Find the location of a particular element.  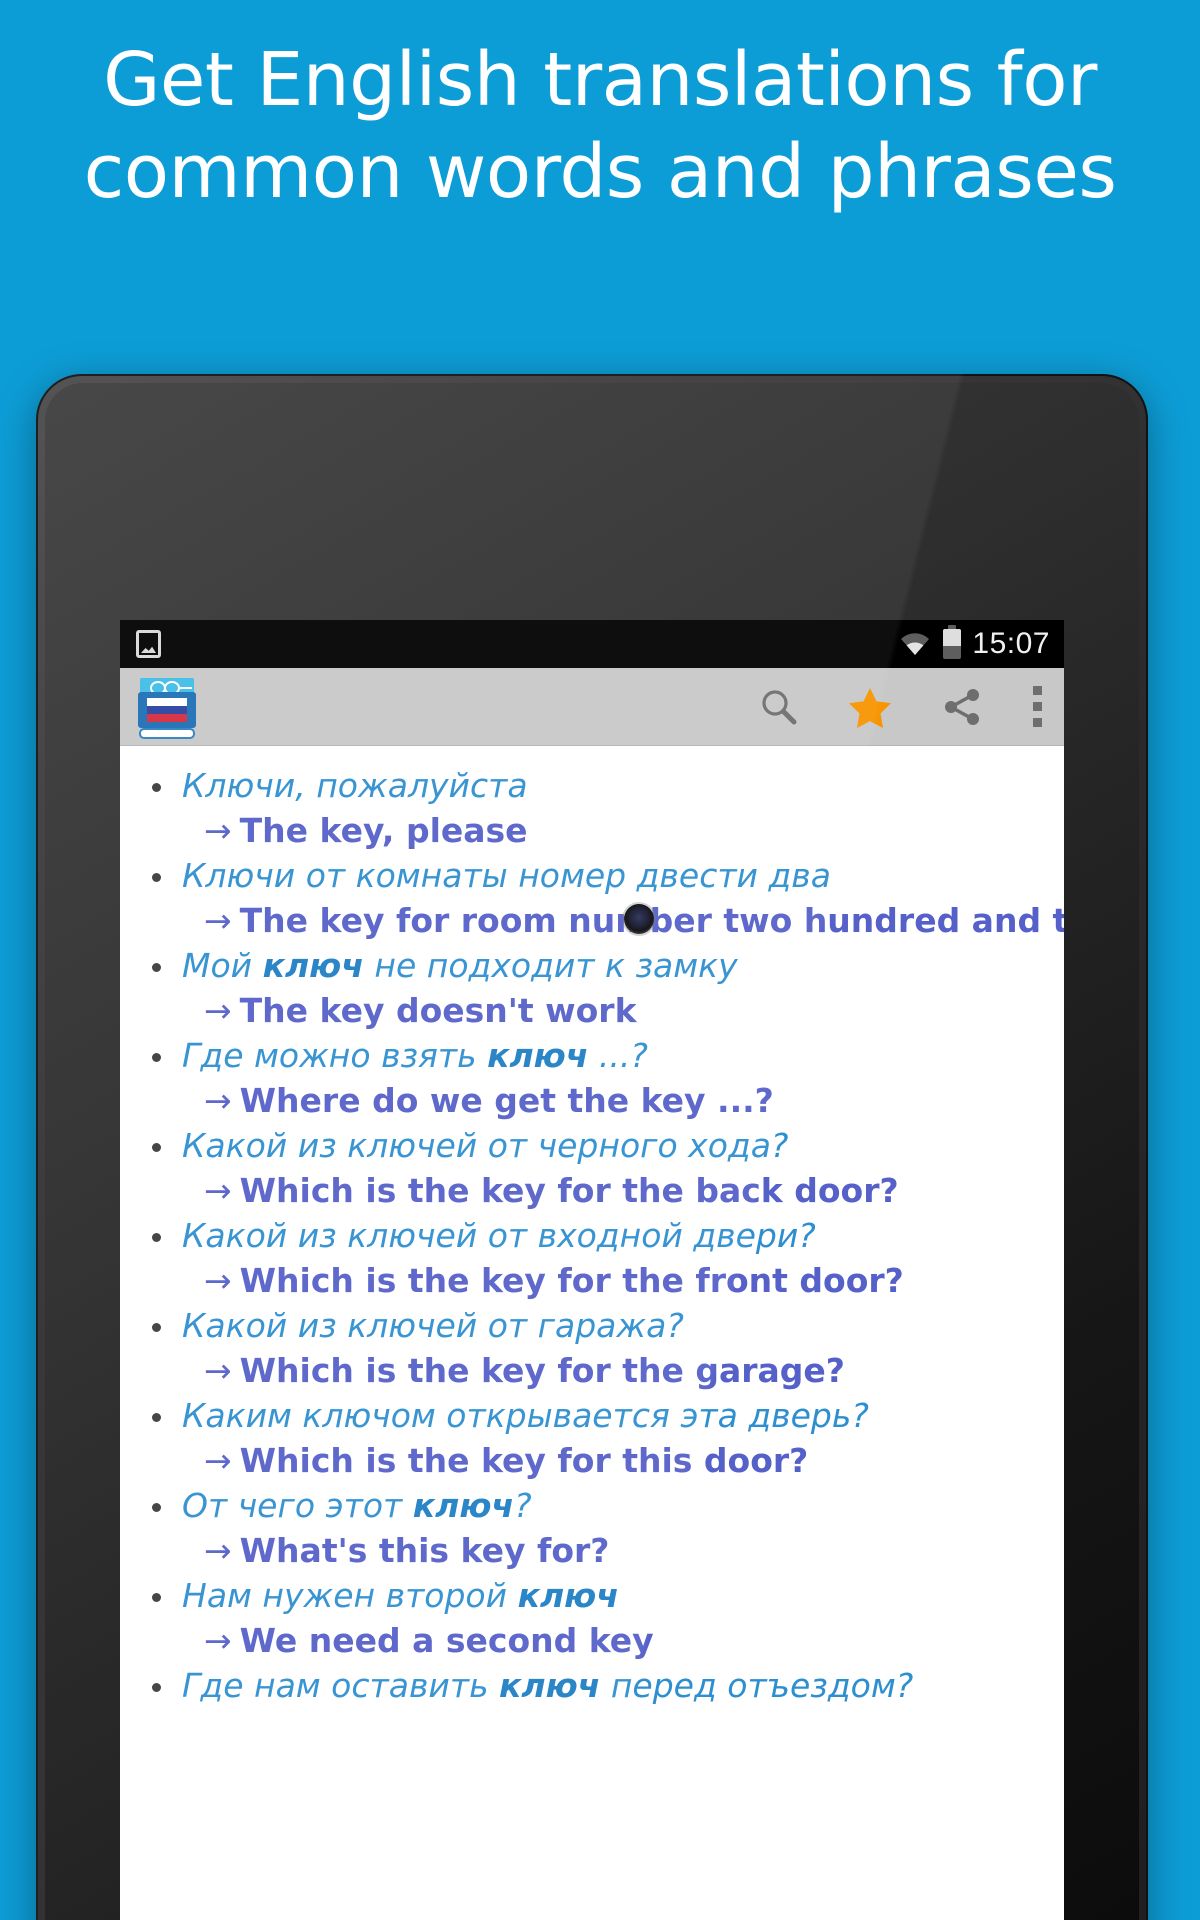

overflow-menu-button is located at coordinates (1037, 706).